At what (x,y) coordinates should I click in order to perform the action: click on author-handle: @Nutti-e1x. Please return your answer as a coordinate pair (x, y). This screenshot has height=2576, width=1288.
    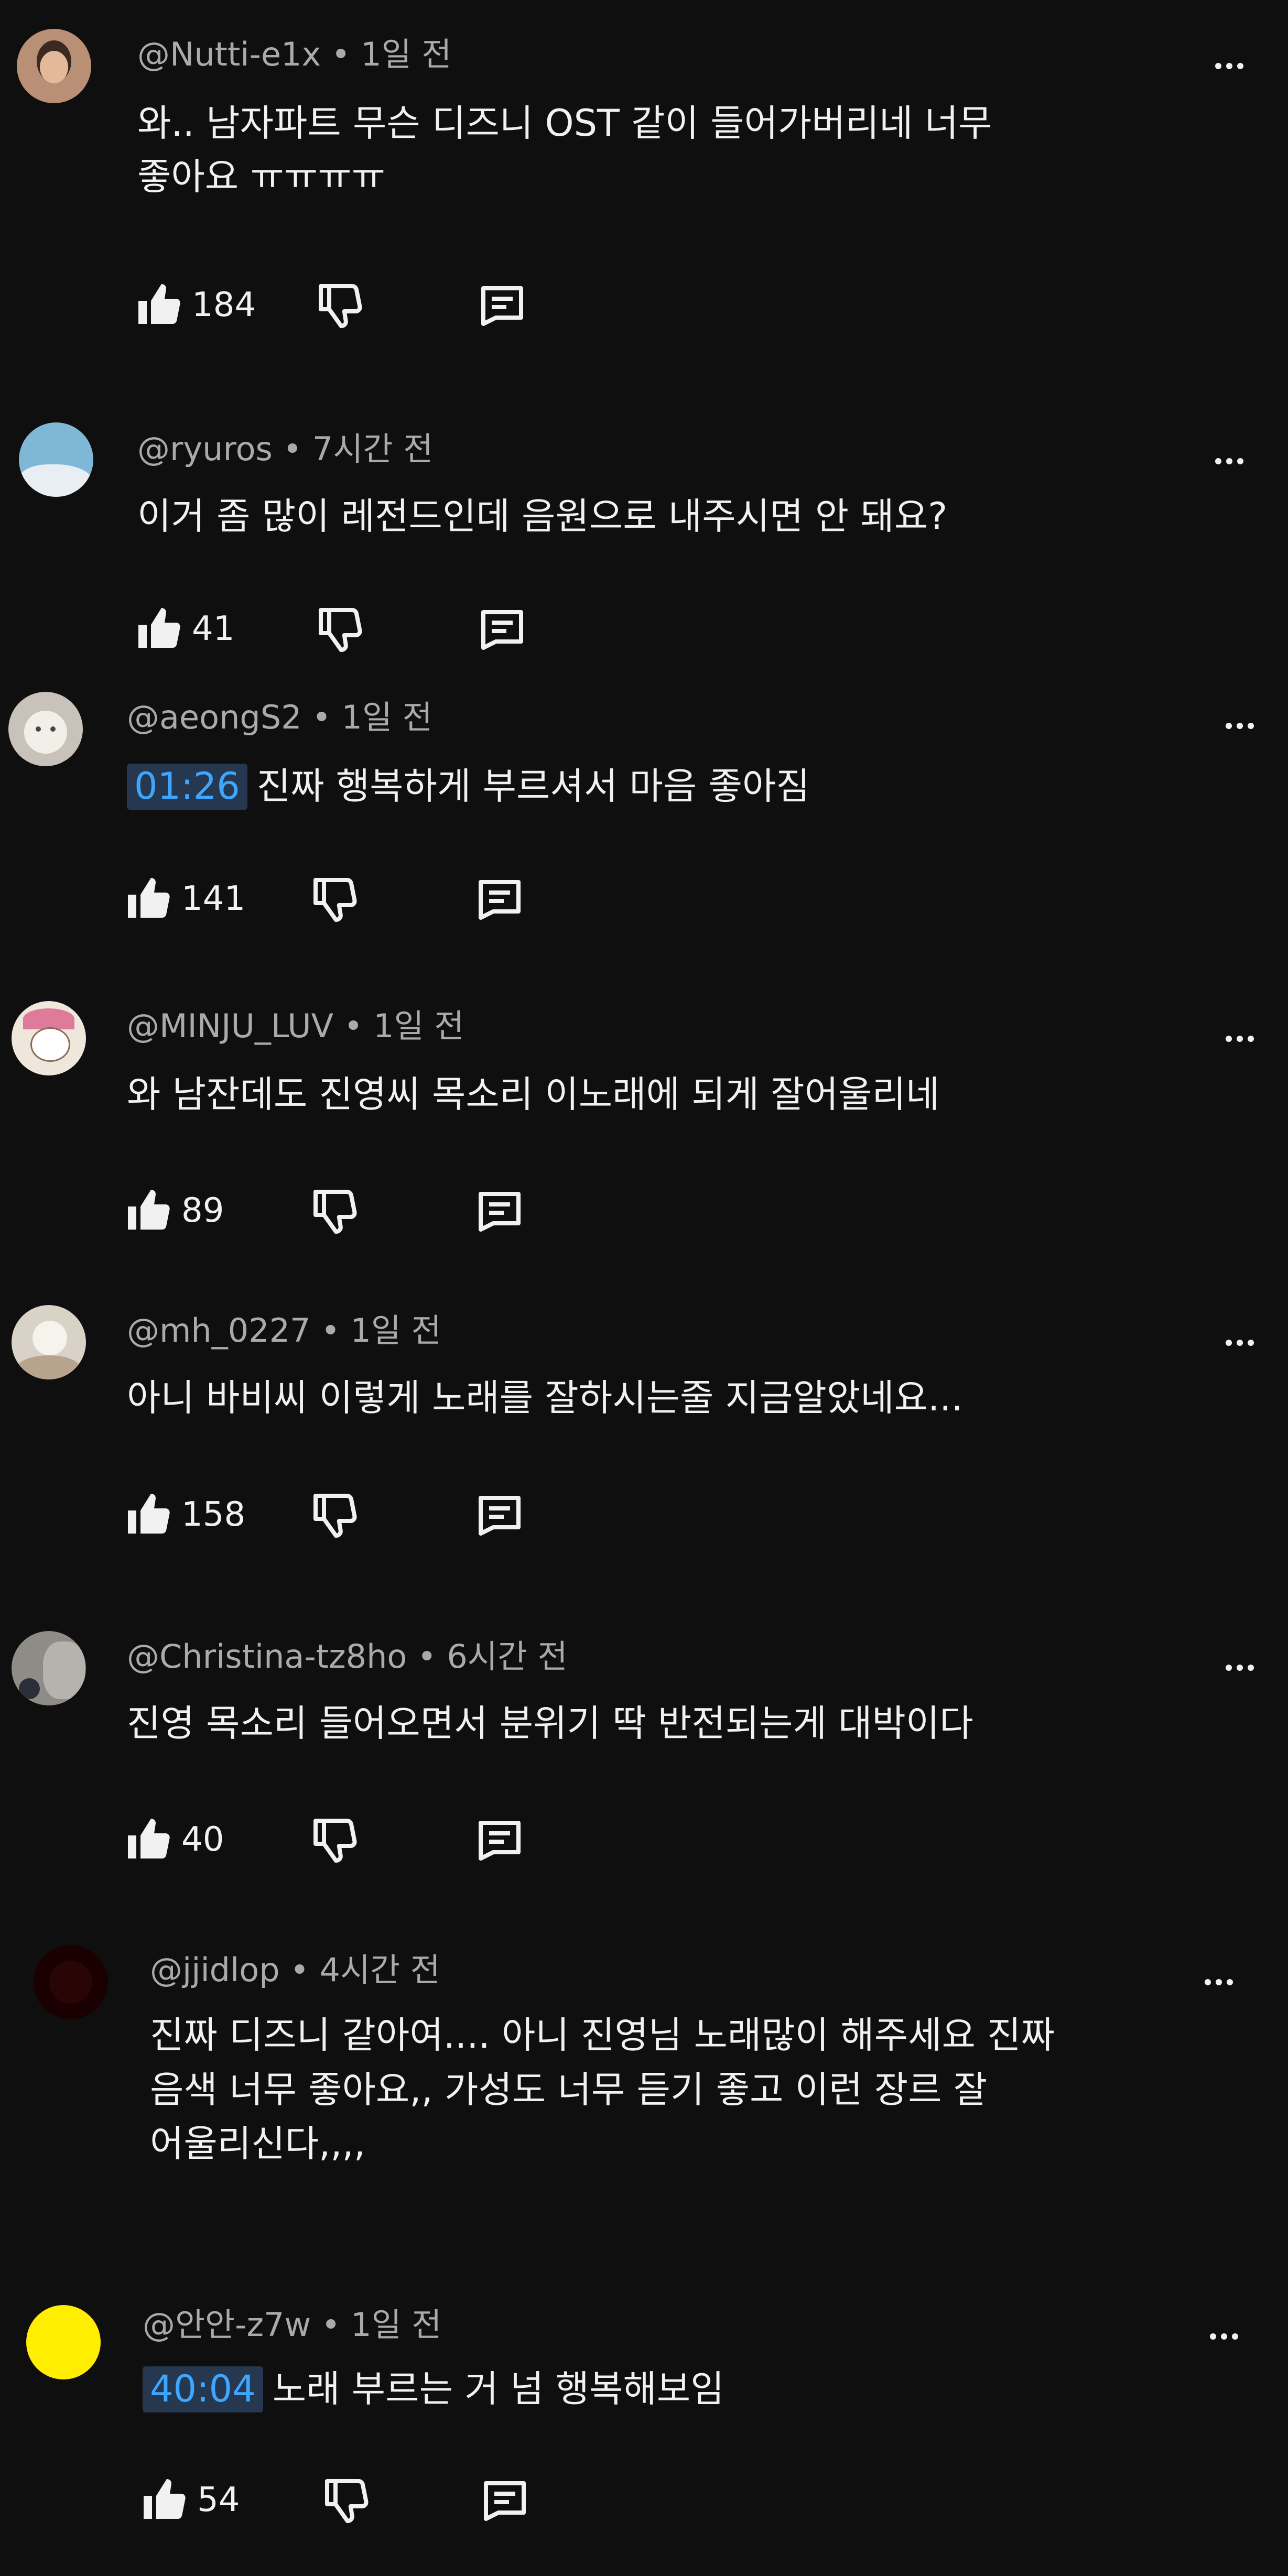
    Looking at the image, I should click on (229, 54).